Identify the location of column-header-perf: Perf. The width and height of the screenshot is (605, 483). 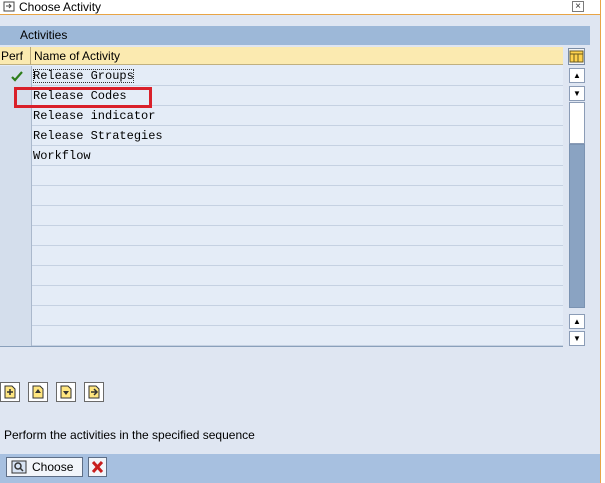
(15, 56).